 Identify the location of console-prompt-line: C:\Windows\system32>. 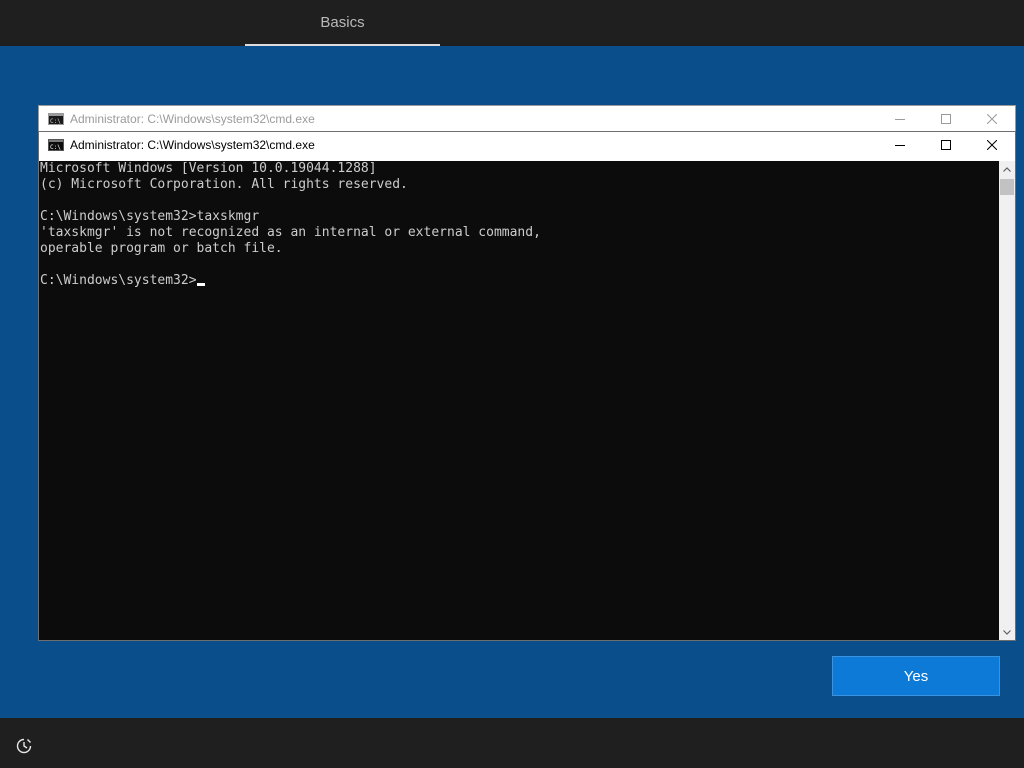
(519, 281).